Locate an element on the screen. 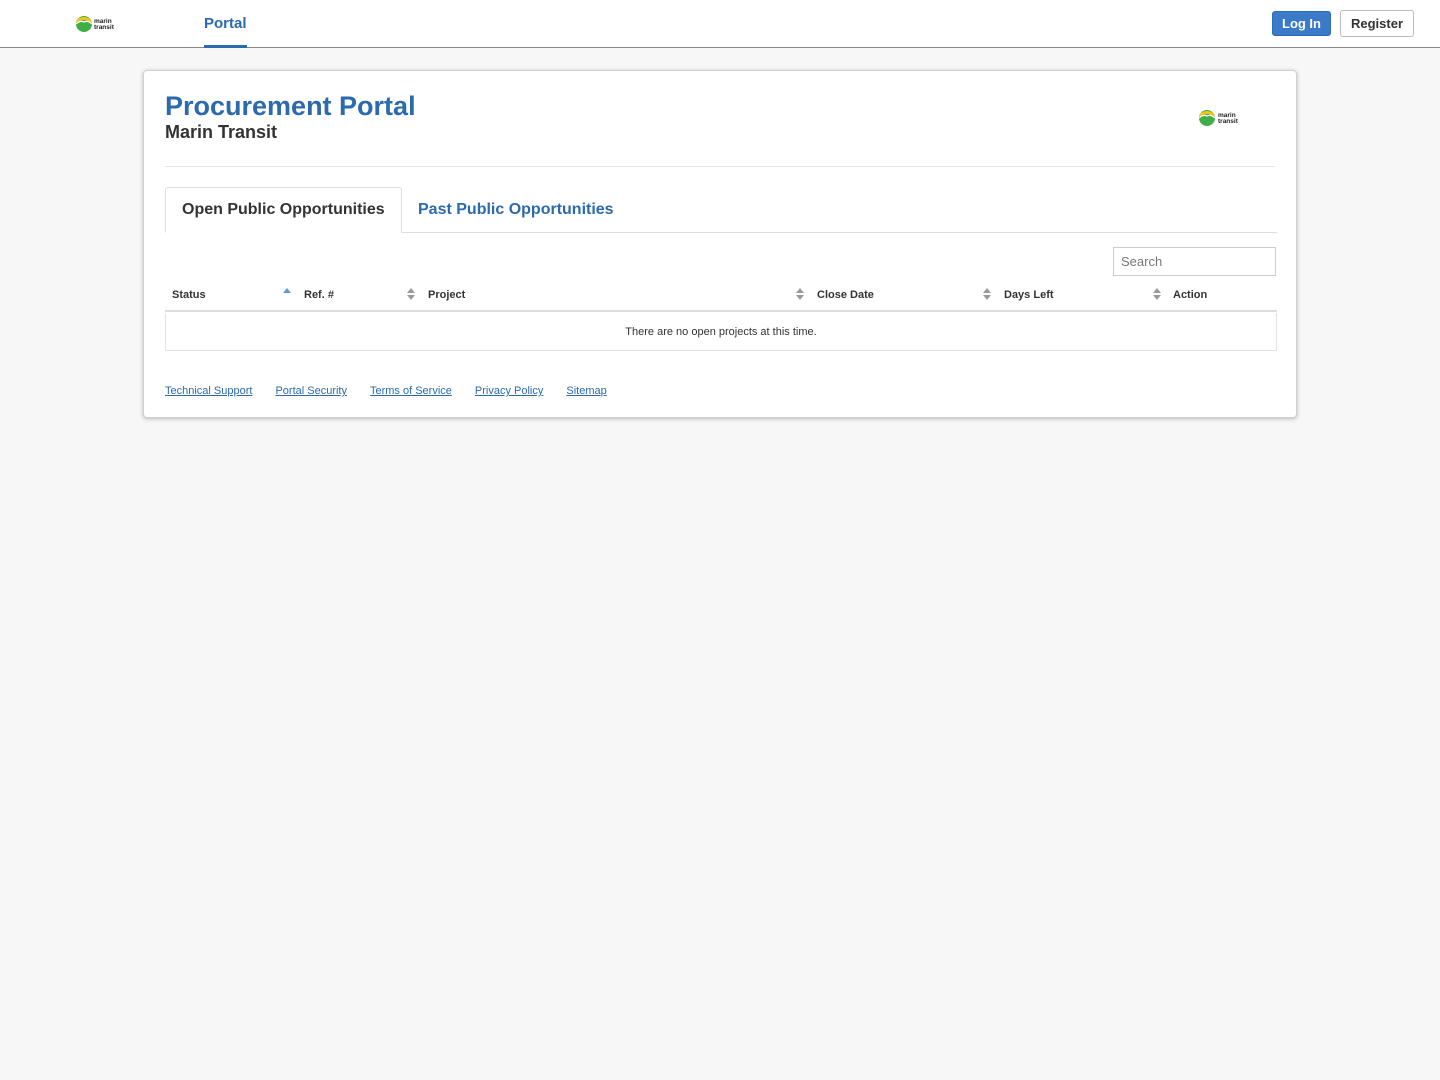  page-title: Procurement Portal is located at coordinates (290, 106).